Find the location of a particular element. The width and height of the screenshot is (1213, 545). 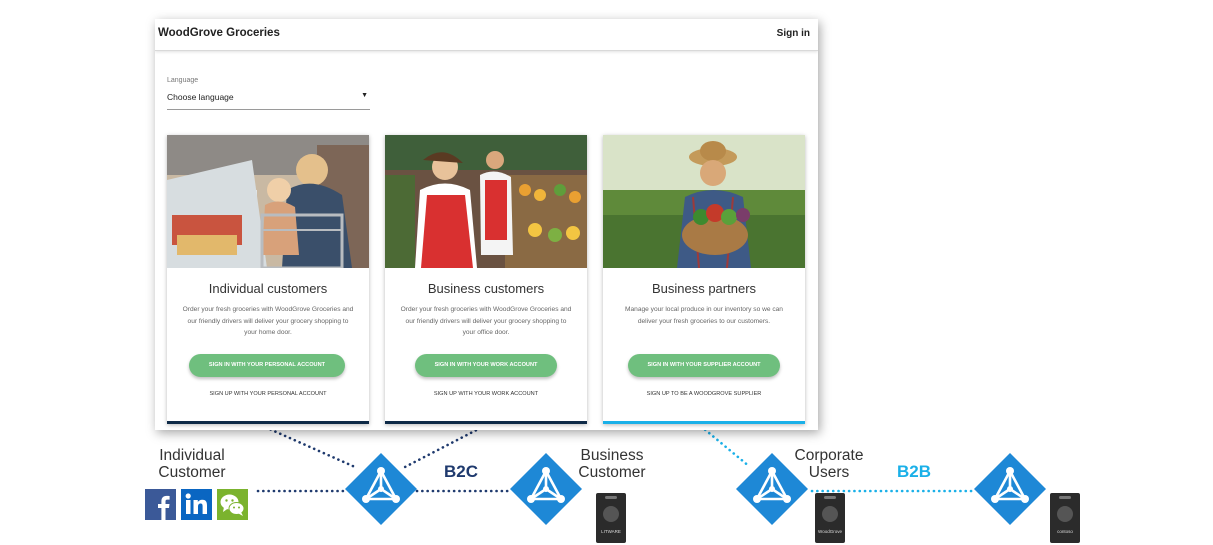

azure-ad-b2c-icon is located at coordinates (381, 489).